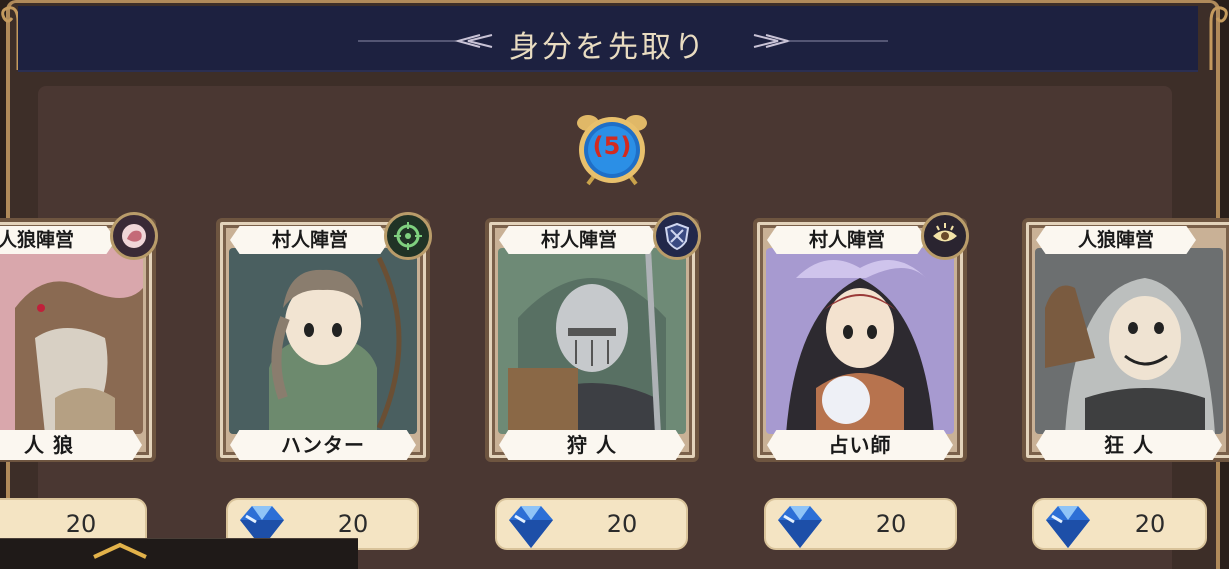 Image resolution: width=1229 pixels, height=569 pixels. I want to click on crosshair-icon, so click(408, 236).